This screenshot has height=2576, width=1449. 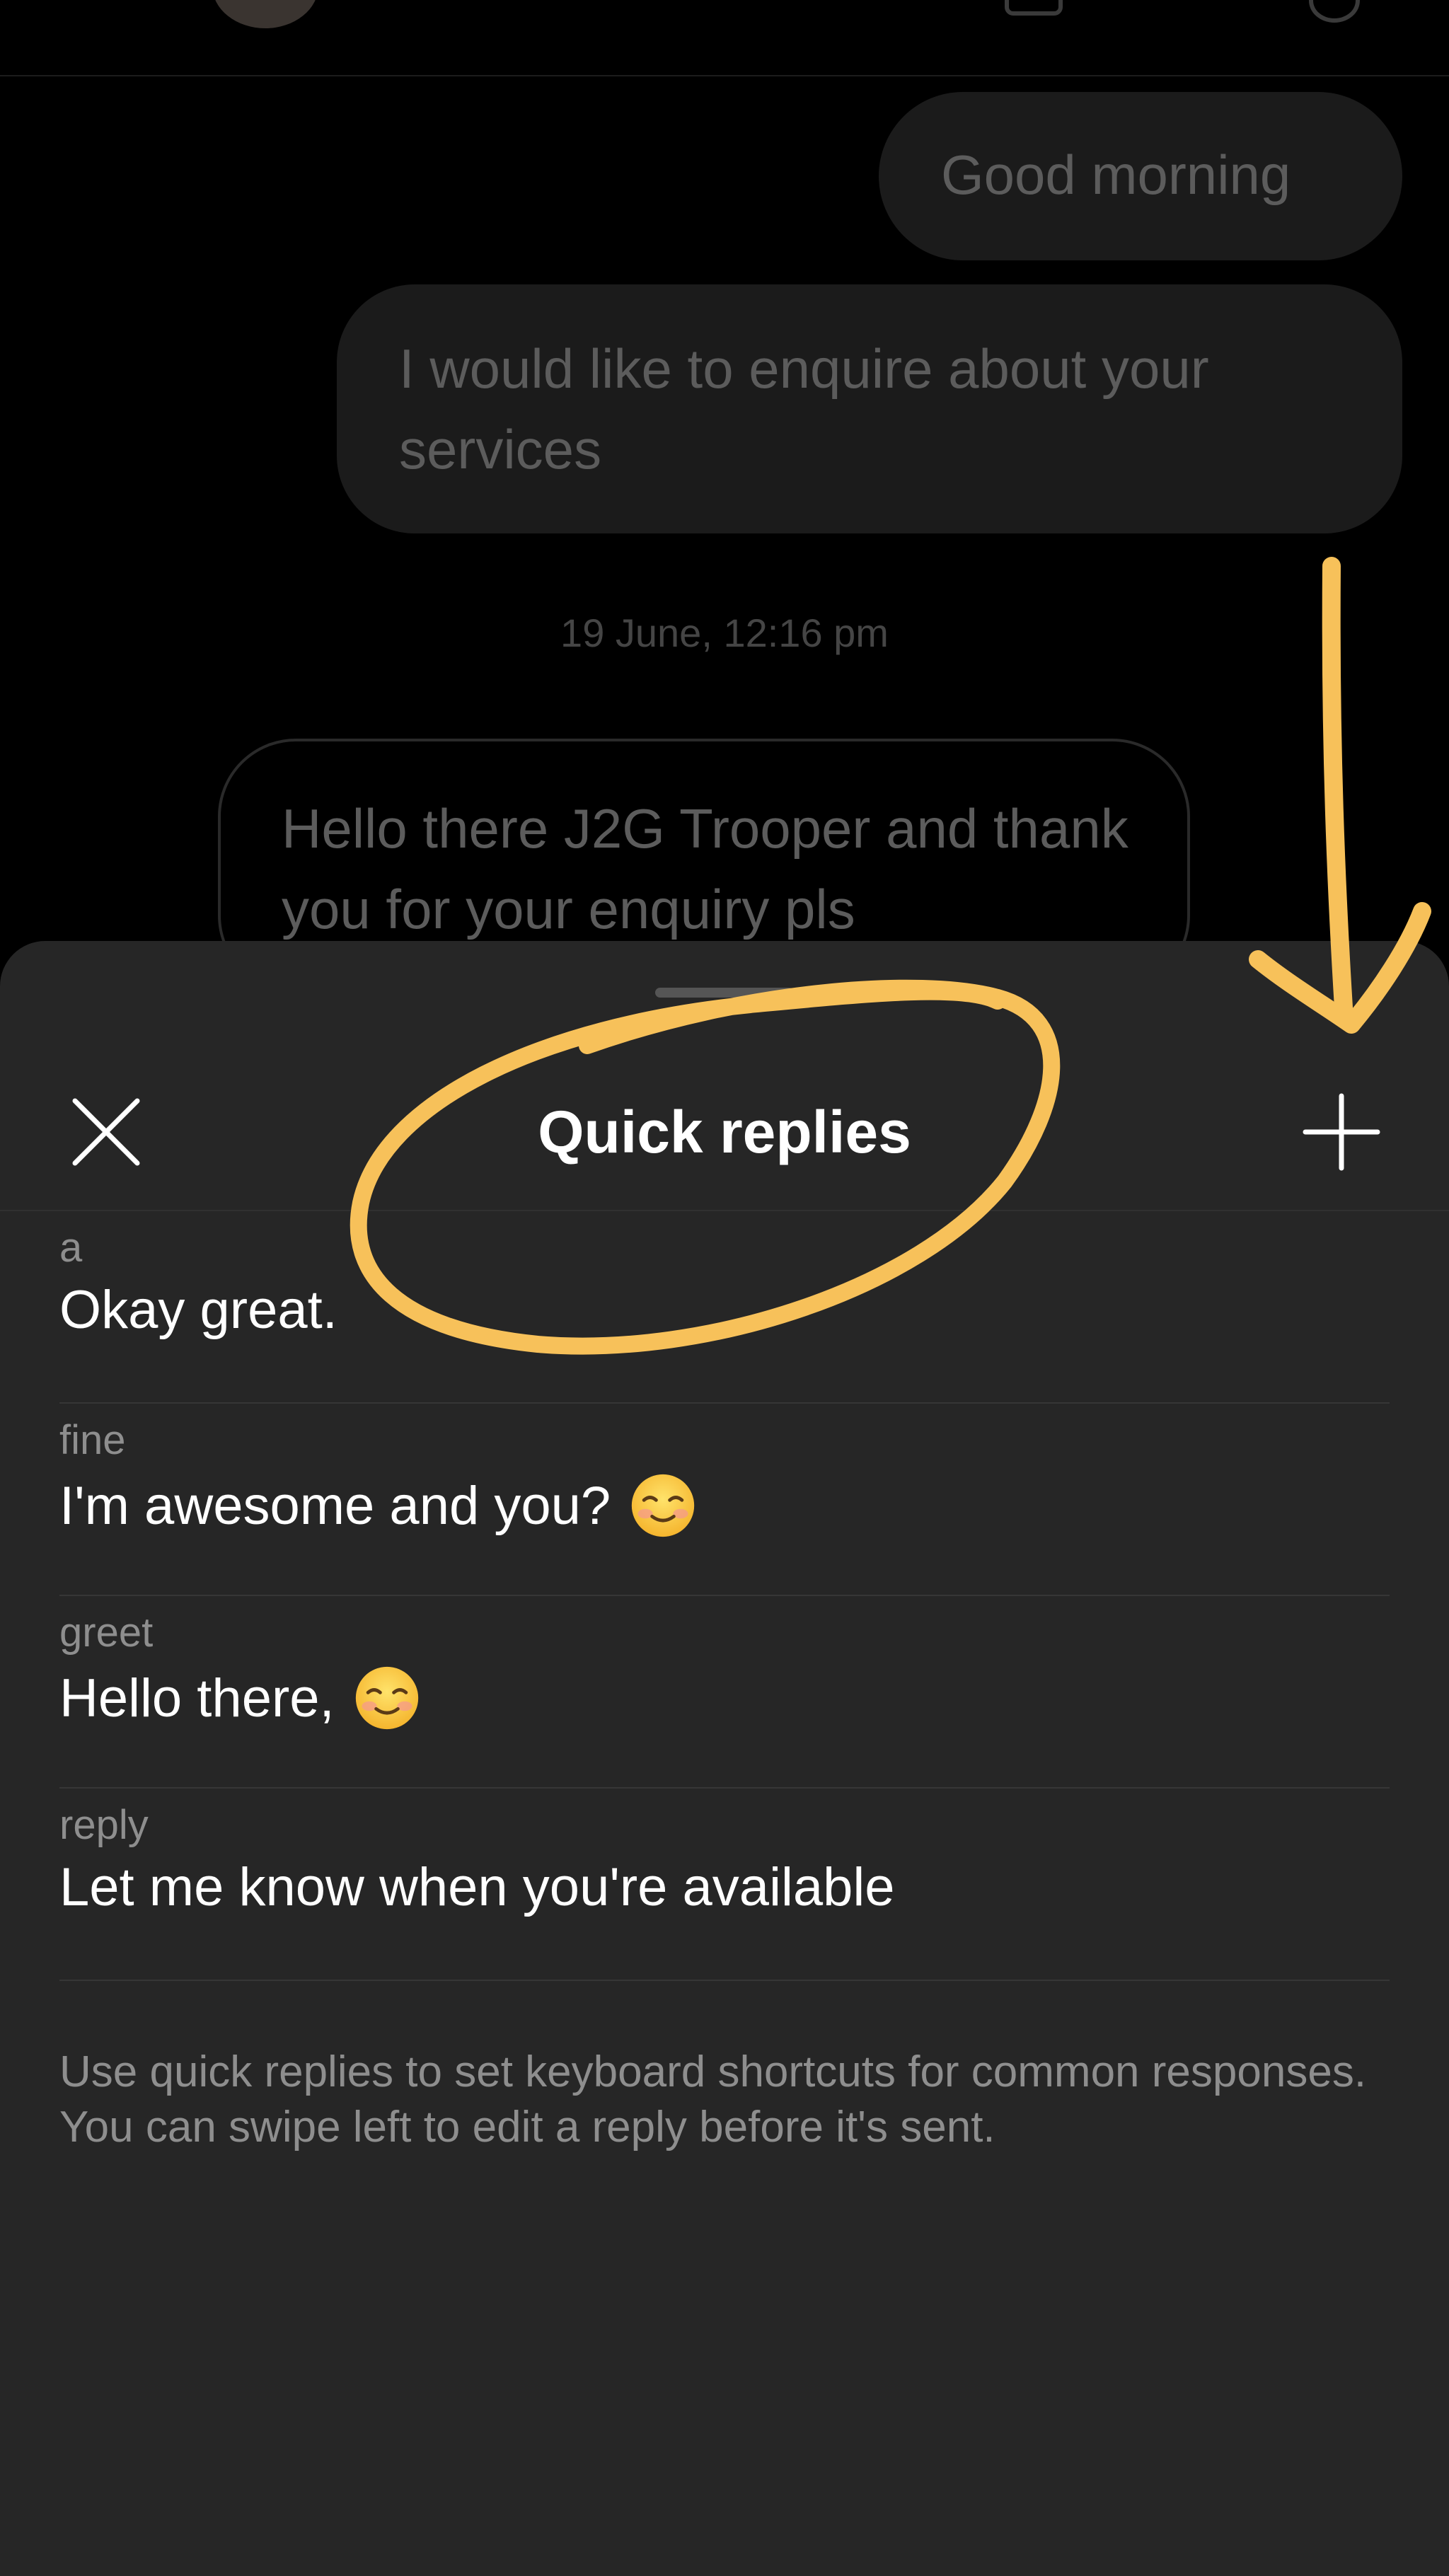 What do you see at coordinates (335, 1505) in the screenshot?
I see `reply-message-text: I'm awesome and you?` at bounding box center [335, 1505].